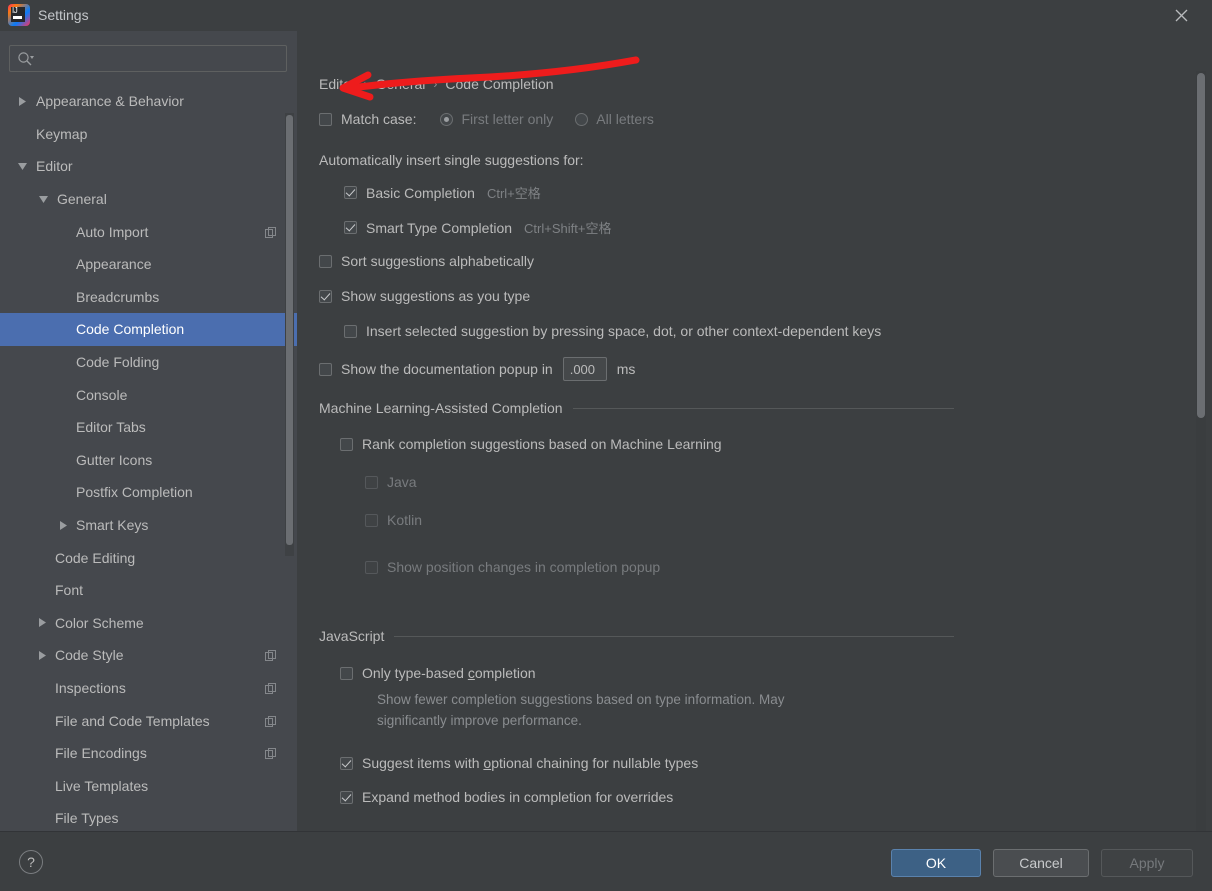 This screenshot has width=1212, height=891. Describe the element at coordinates (614, 119) in the screenshot. I see `all-letters-option: All letters` at that location.